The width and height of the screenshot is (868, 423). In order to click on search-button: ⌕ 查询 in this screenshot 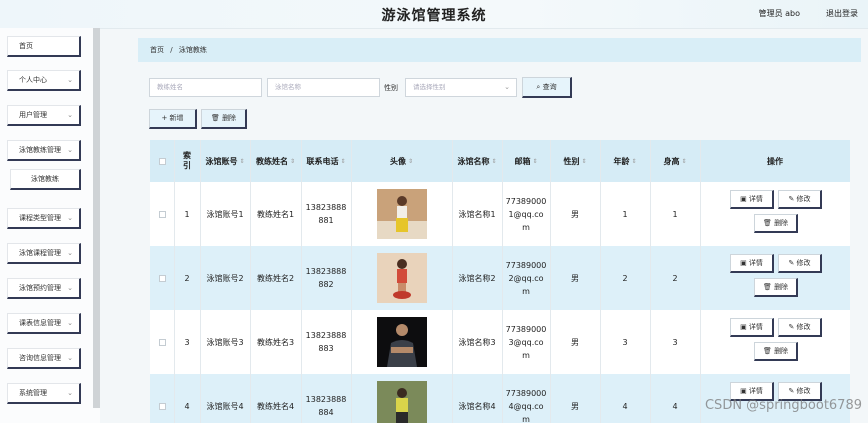, I will do `click(547, 87)`.